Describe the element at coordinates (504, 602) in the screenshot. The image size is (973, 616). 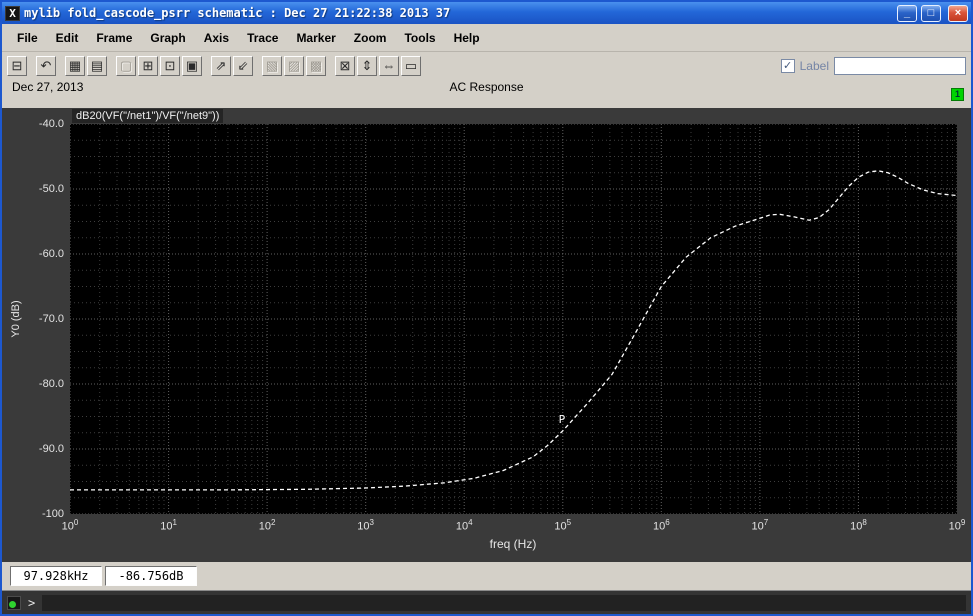
I see `command-input` at that location.